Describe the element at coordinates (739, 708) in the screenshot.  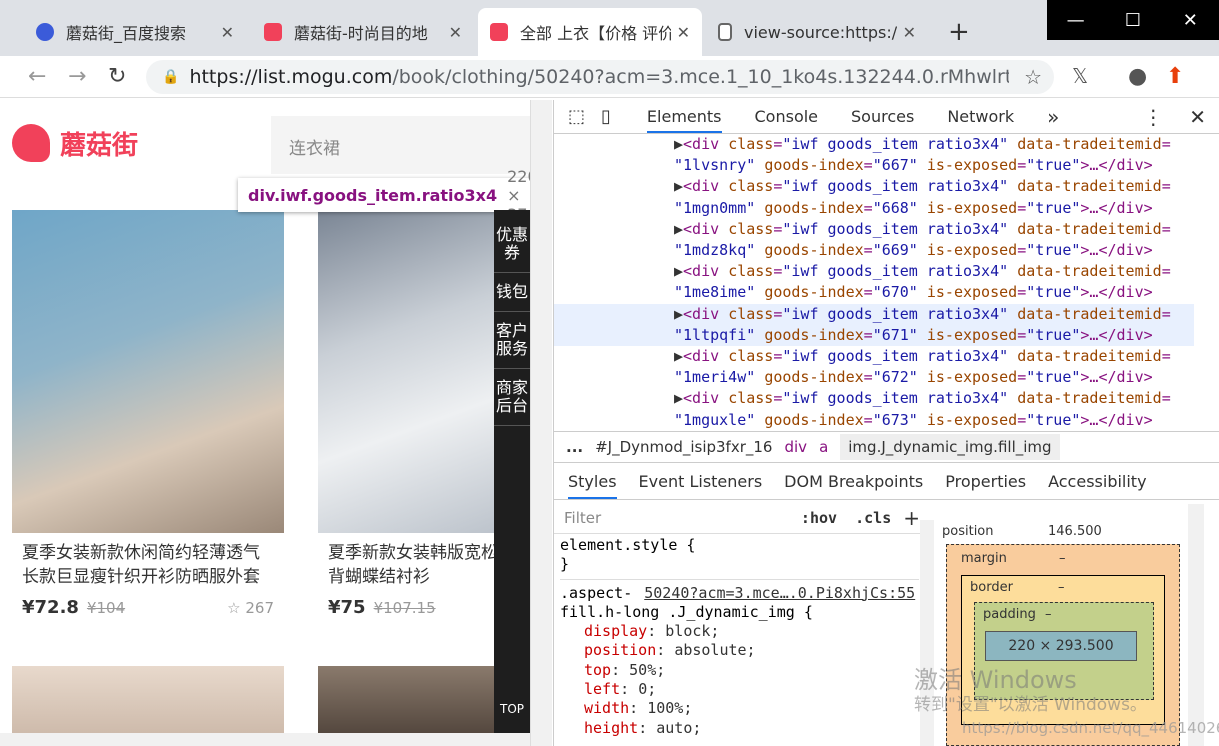
I see `css-property: width: 100%;` at that location.